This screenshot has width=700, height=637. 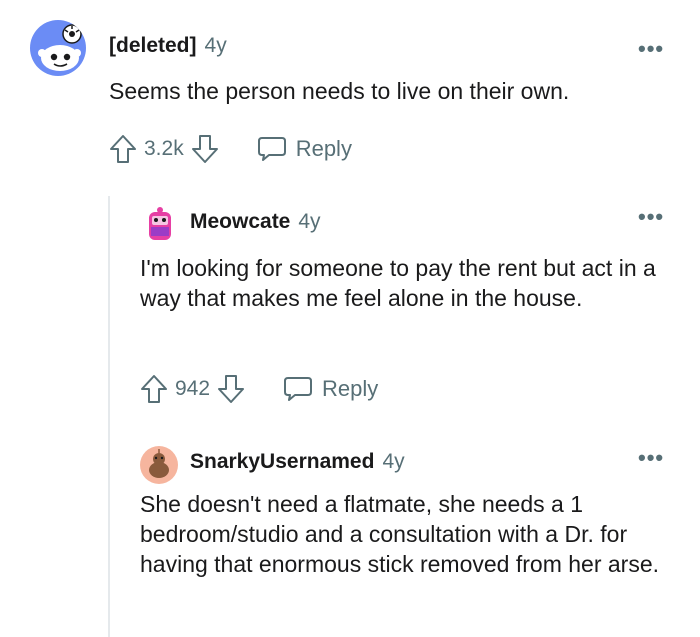 What do you see at coordinates (109, 416) in the screenshot?
I see `thread-line` at bounding box center [109, 416].